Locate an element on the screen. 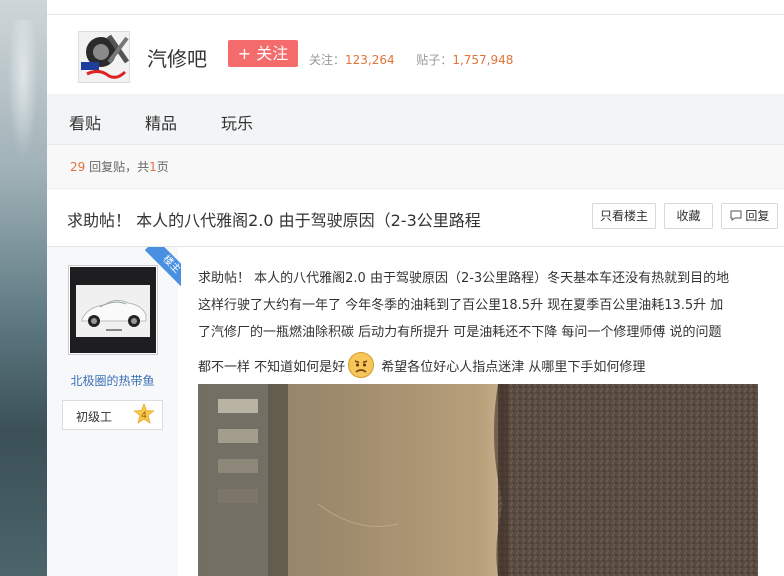 The image size is (784, 576). follow-count: 123,264 is located at coordinates (370, 60).